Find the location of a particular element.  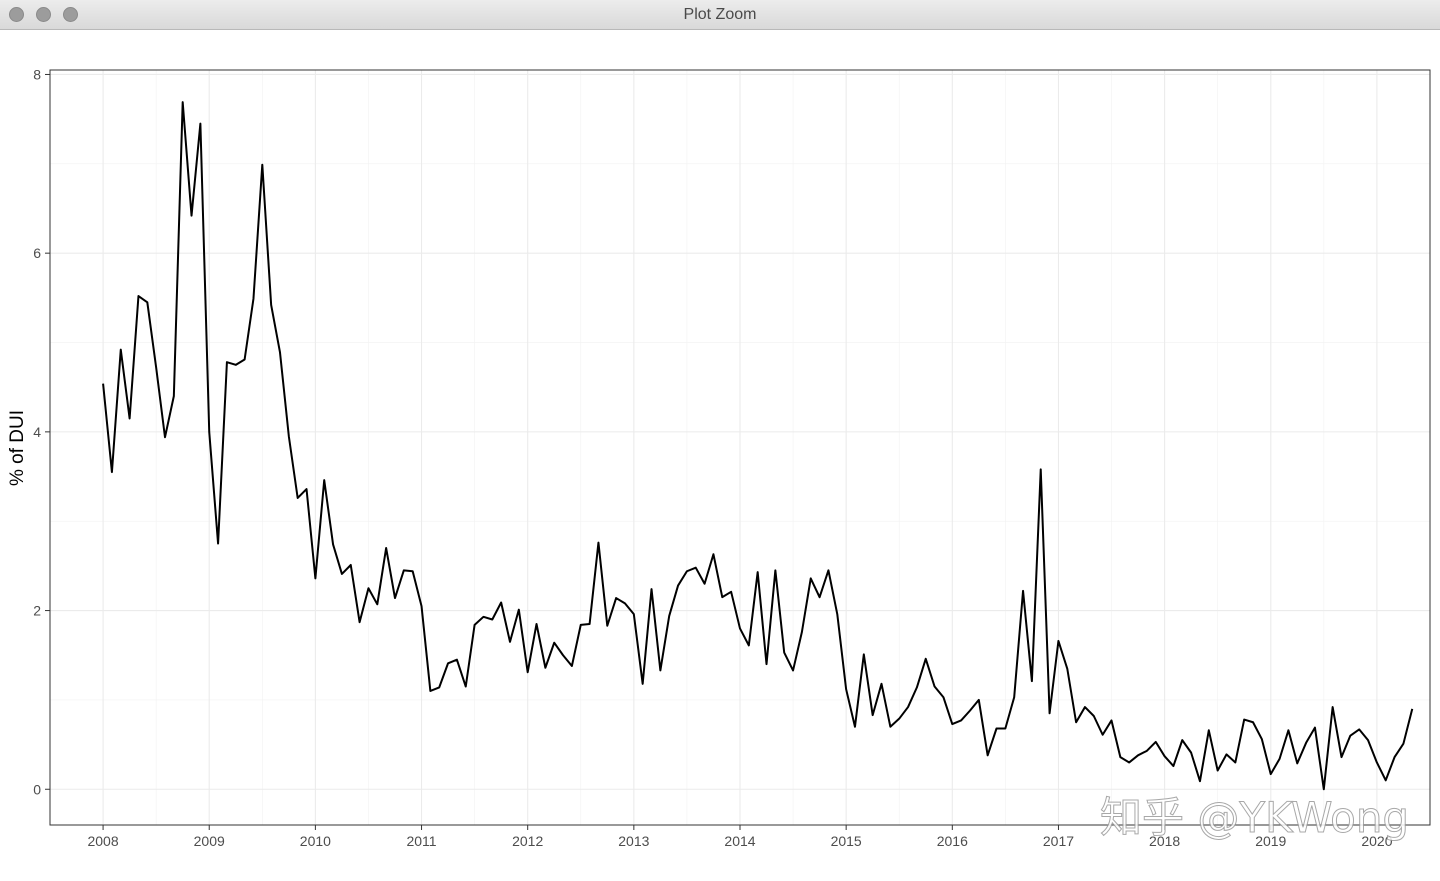

x-tick-label: 2011 is located at coordinates (421, 841).